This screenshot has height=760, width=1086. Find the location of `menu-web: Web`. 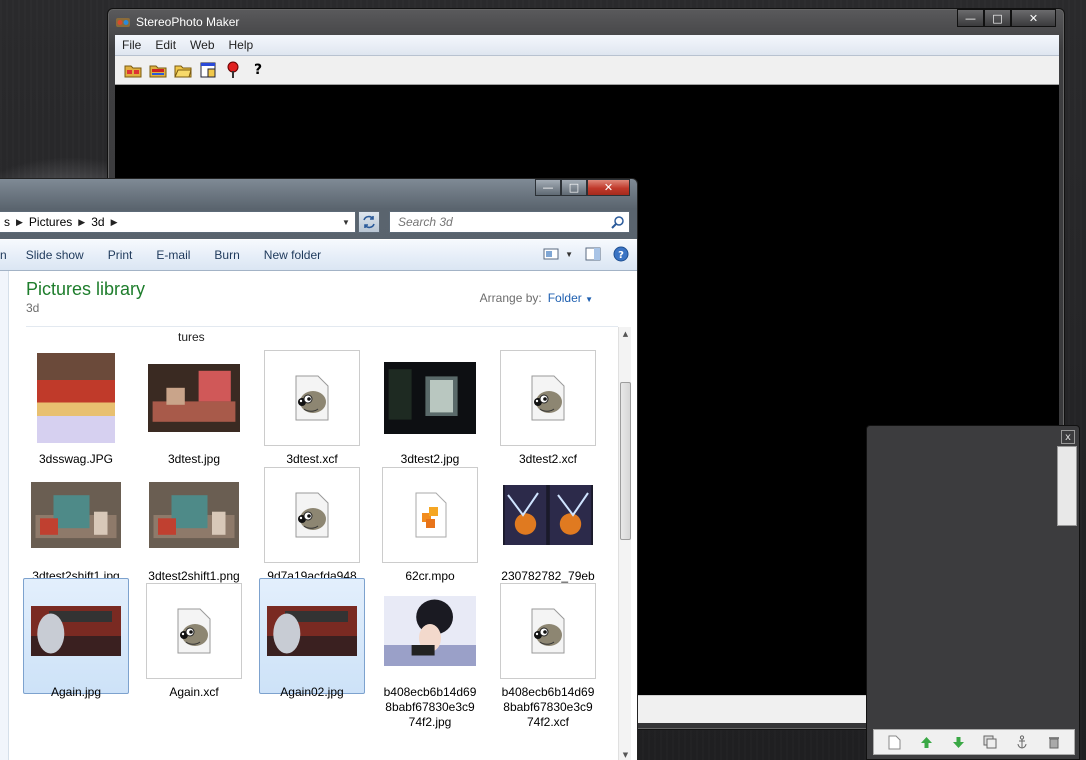

menu-web: Web is located at coordinates (202, 45).